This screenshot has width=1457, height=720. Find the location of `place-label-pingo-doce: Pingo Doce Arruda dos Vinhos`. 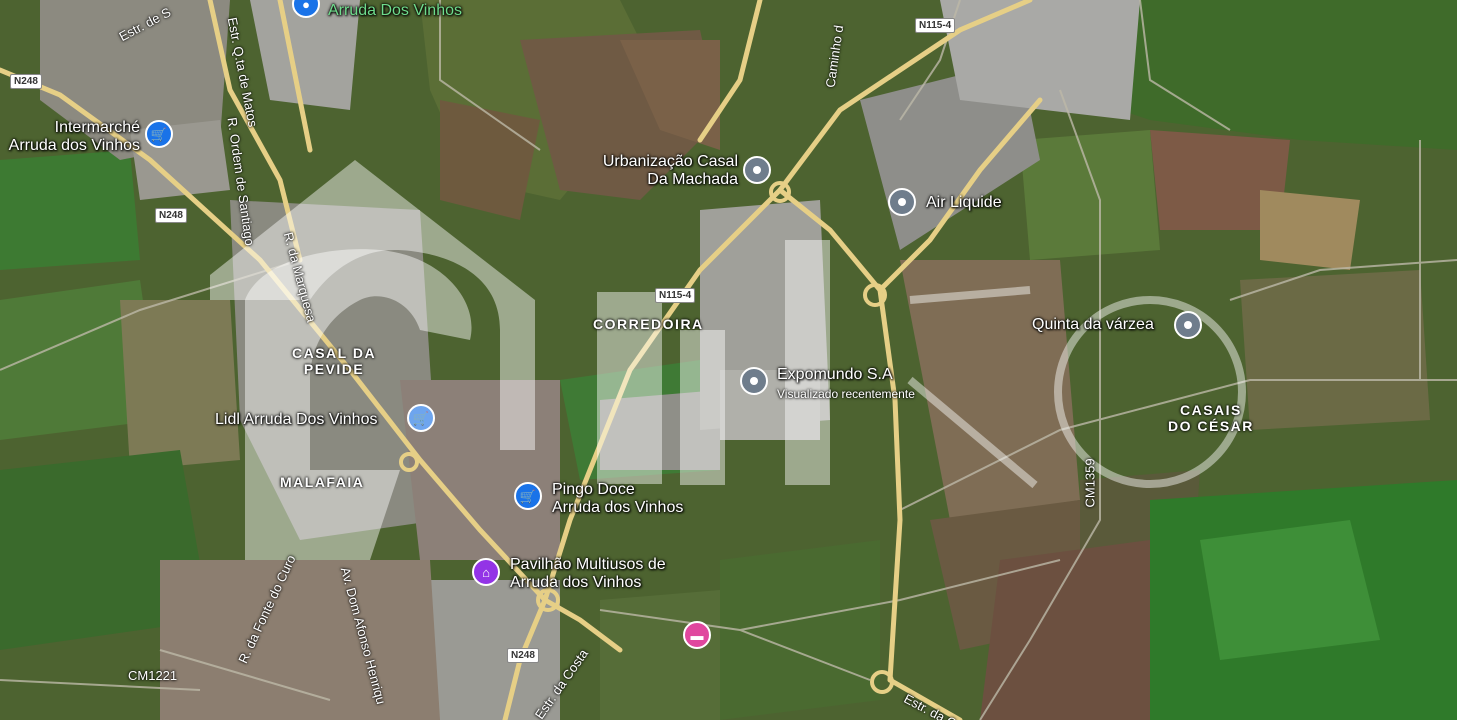

place-label-pingo-doce: Pingo Doce Arruda dos Vinhos is located at coordinates (617, 499).